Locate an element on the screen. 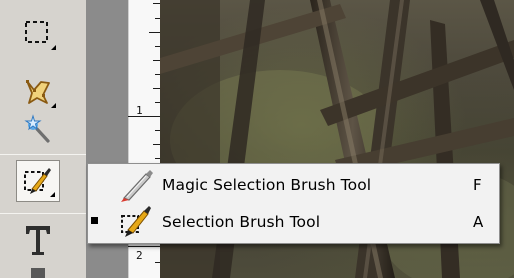 The image size is (514, 278). rectangular-marquee-tool is located at coordinates (38, 34).